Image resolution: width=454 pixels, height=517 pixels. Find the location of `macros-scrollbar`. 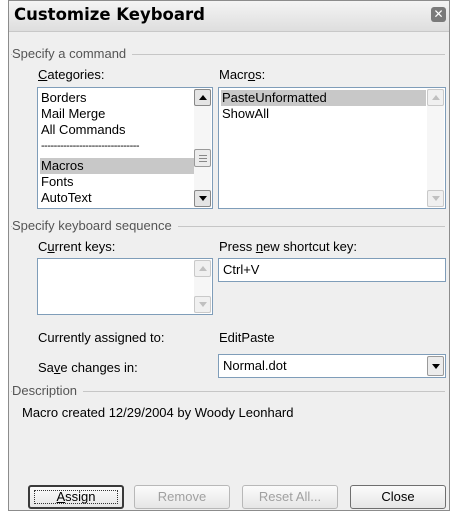

macros-scrollbar is located at coordinates (435, 148).